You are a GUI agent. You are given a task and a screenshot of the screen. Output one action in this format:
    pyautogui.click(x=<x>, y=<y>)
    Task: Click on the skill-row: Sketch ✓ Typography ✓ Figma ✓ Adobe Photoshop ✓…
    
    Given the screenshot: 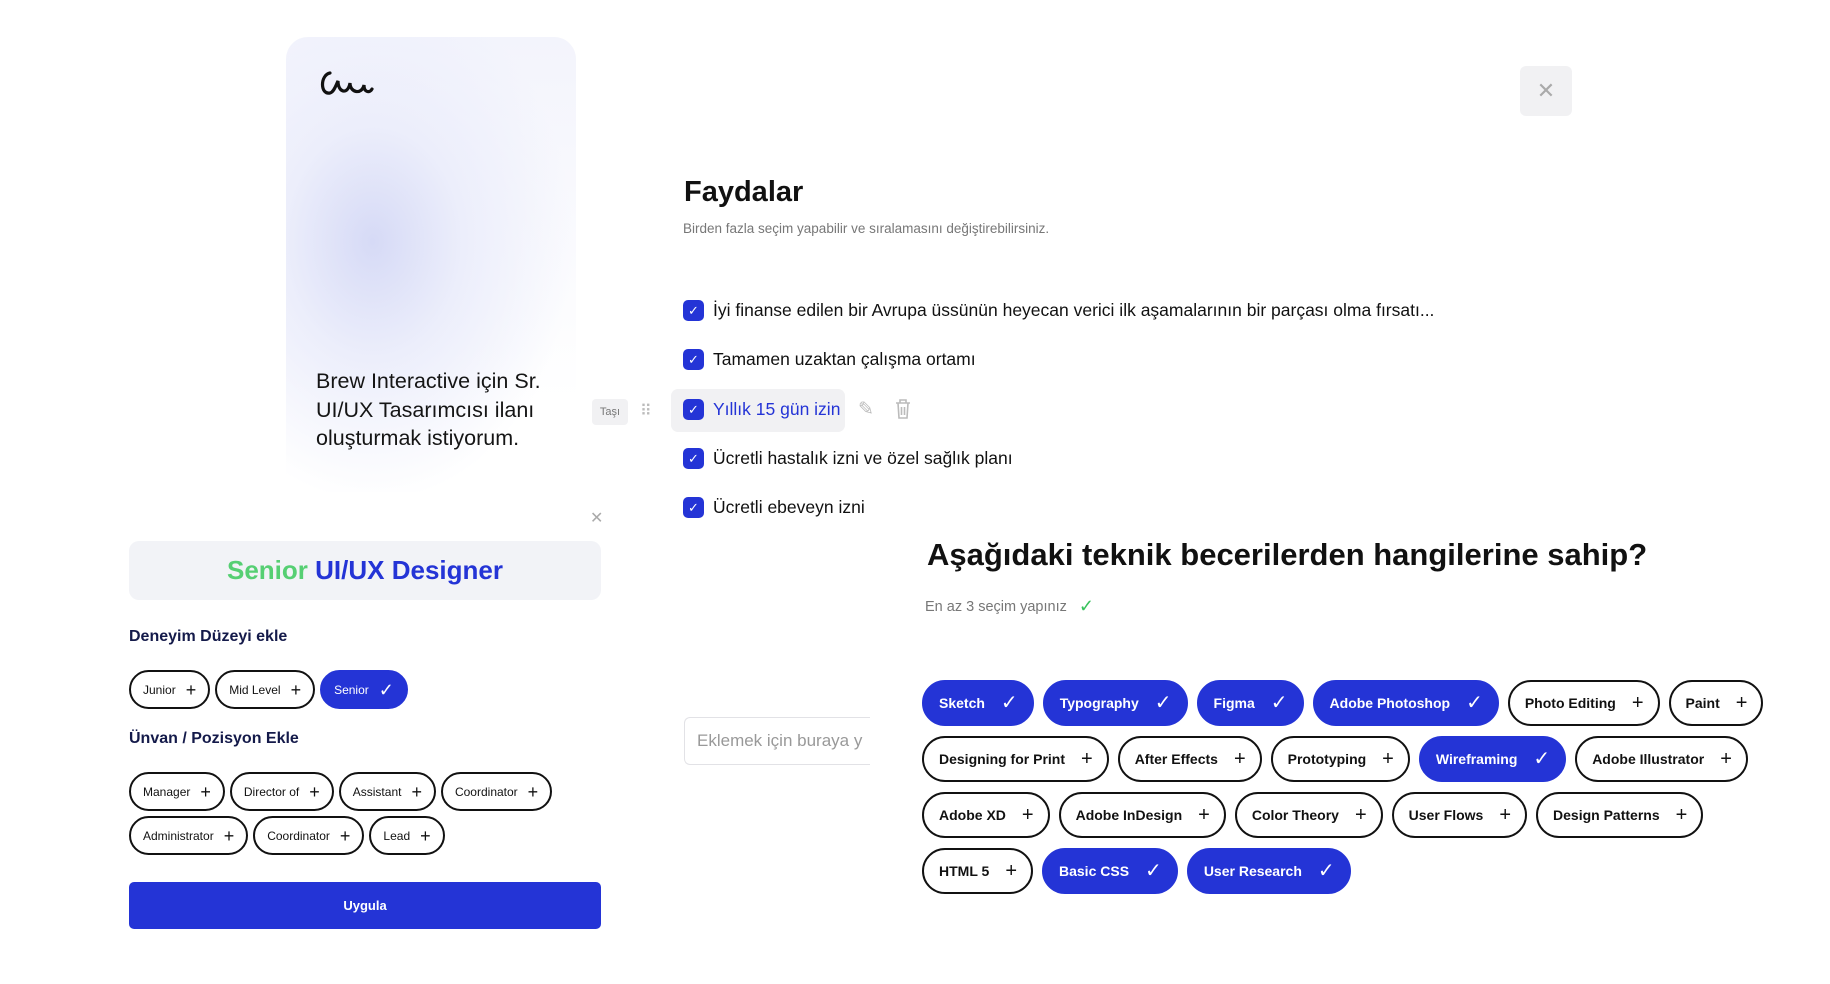 What is the action you would take?
    pyautogui.click(x=1343, y=703)
    